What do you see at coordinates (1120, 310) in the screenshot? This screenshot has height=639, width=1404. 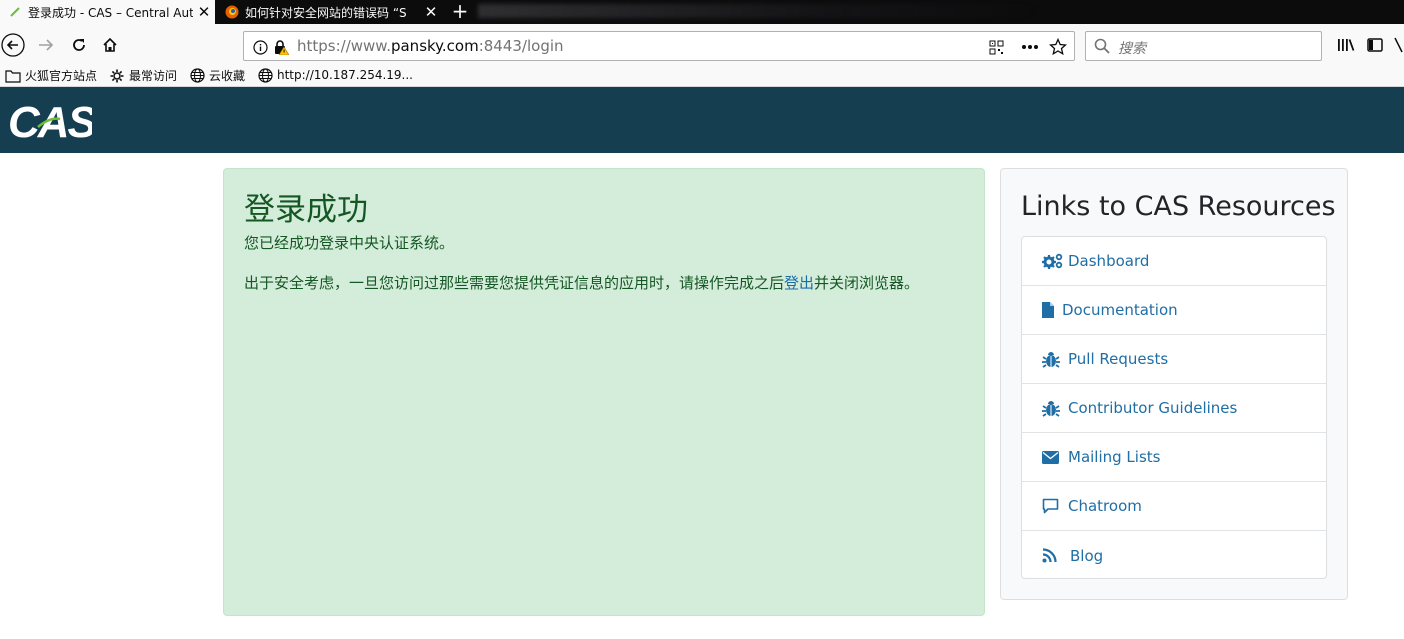 I see `resource-label: Documentation` at bounding box center [1120, 310].